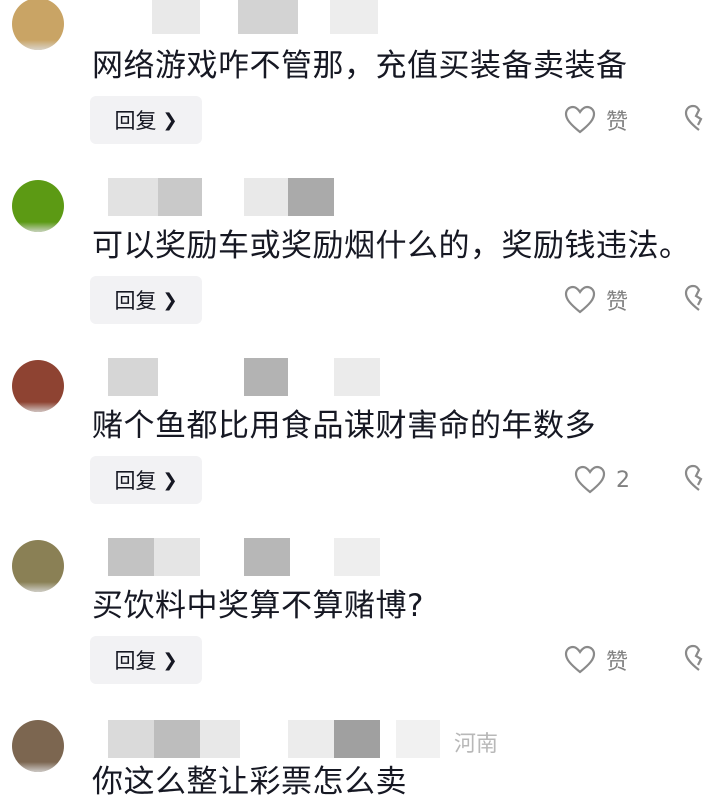 The height and width of the screenshot is (805, 711). Describe the element at coordinates (476, 744) in the screenshot. I see `location-label: 河南` at that location.